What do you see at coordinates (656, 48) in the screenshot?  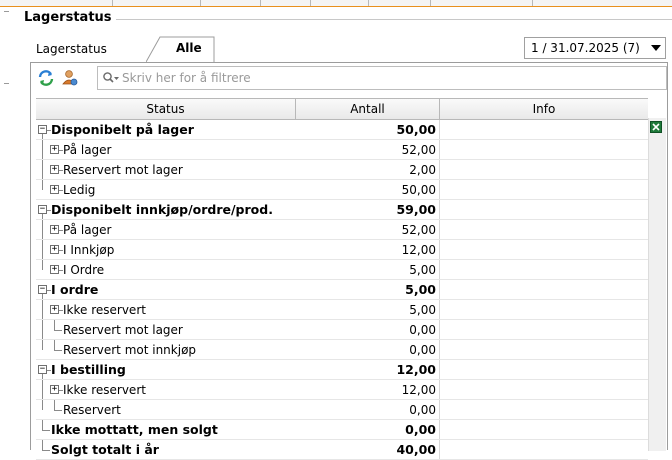 I see `chevron-down-icon` at bounding box center [656, 48].